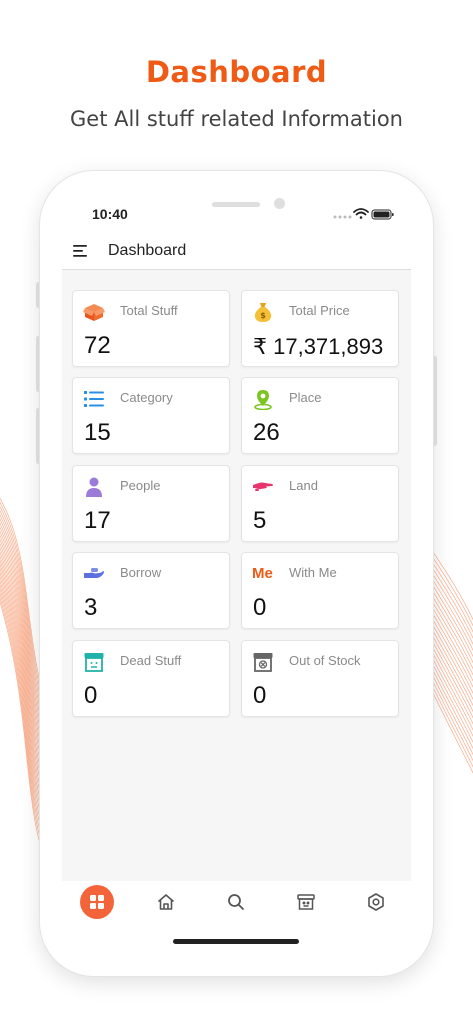 This screenshot has width=473, height=1024. Describe the element at coordinates (263, 662) in the screenshot. I see `empty-box-icon` at that location.